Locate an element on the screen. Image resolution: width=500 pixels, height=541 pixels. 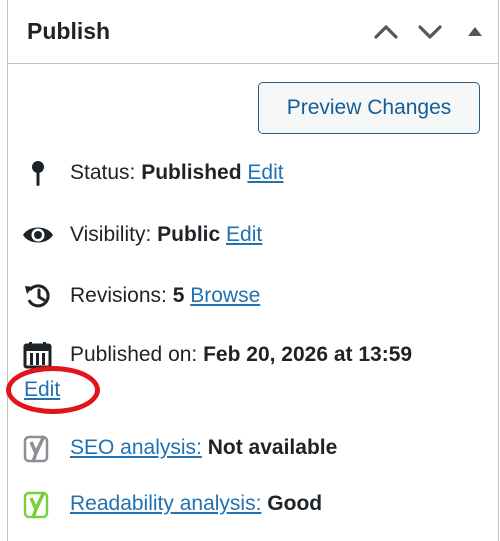
eye-icon is located at coordinates (38, 235).